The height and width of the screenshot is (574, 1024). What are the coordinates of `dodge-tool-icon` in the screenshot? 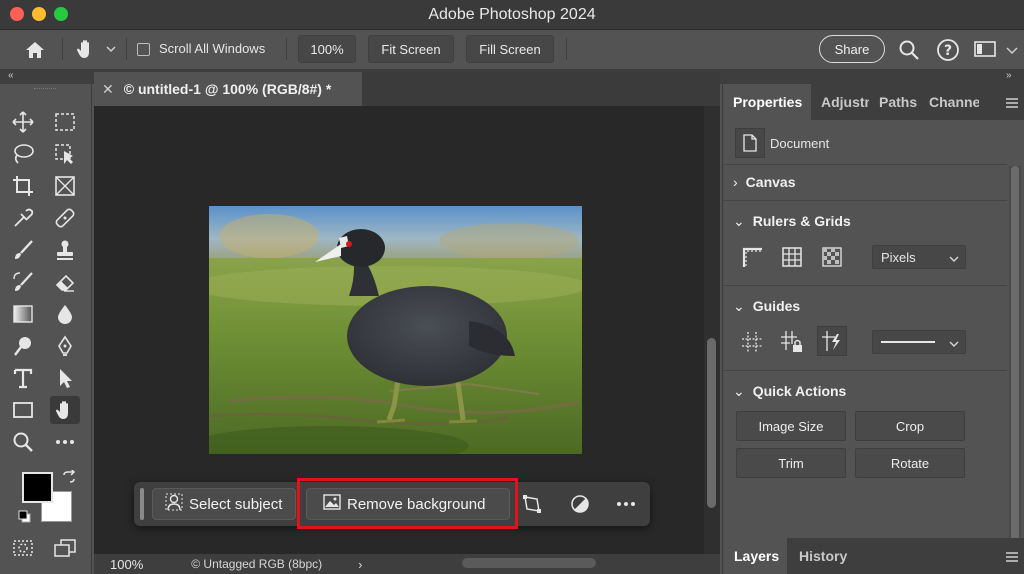 It's located at (23, 346).